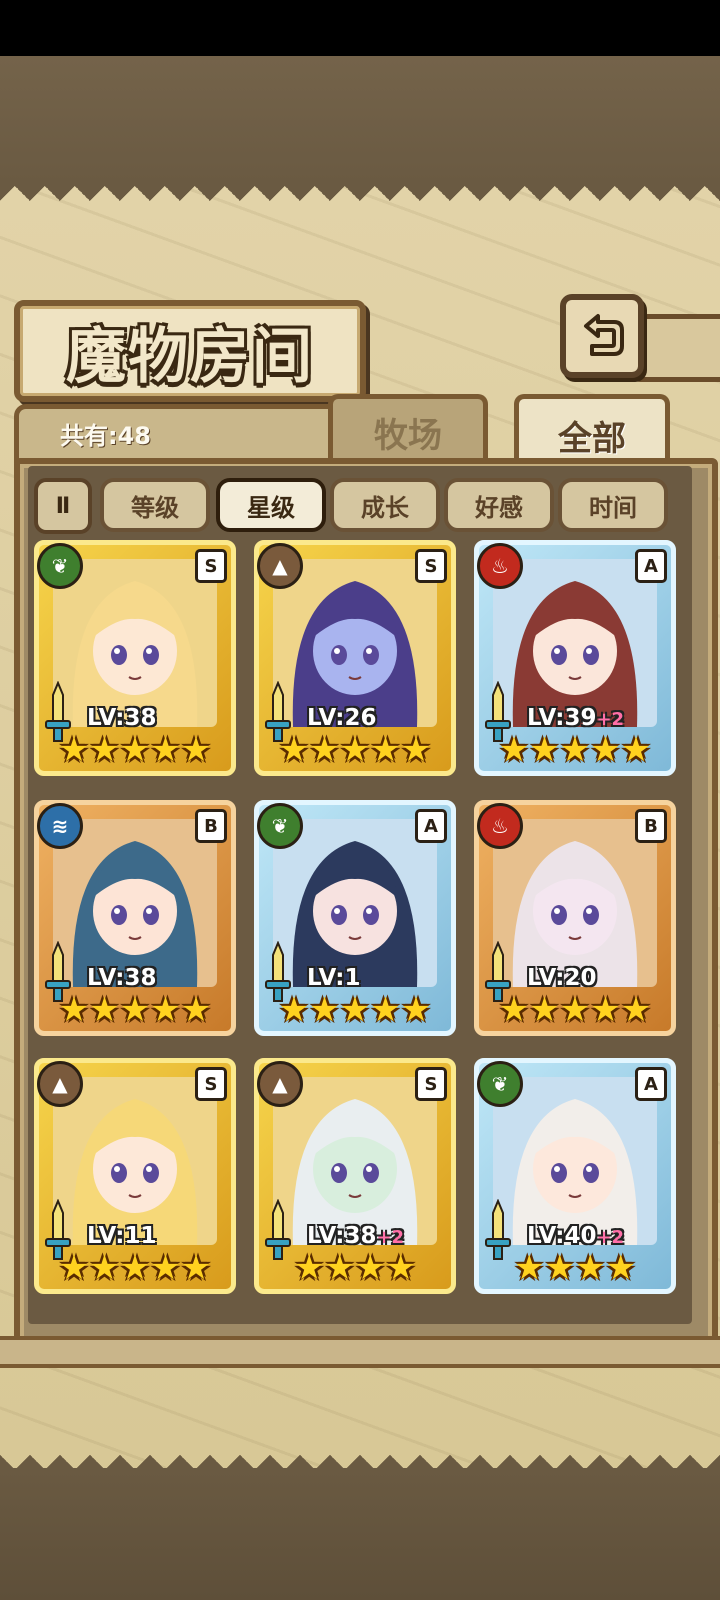 The image size is (720, 1600). I want to click on level-value: LV:20, so click(562, 978).